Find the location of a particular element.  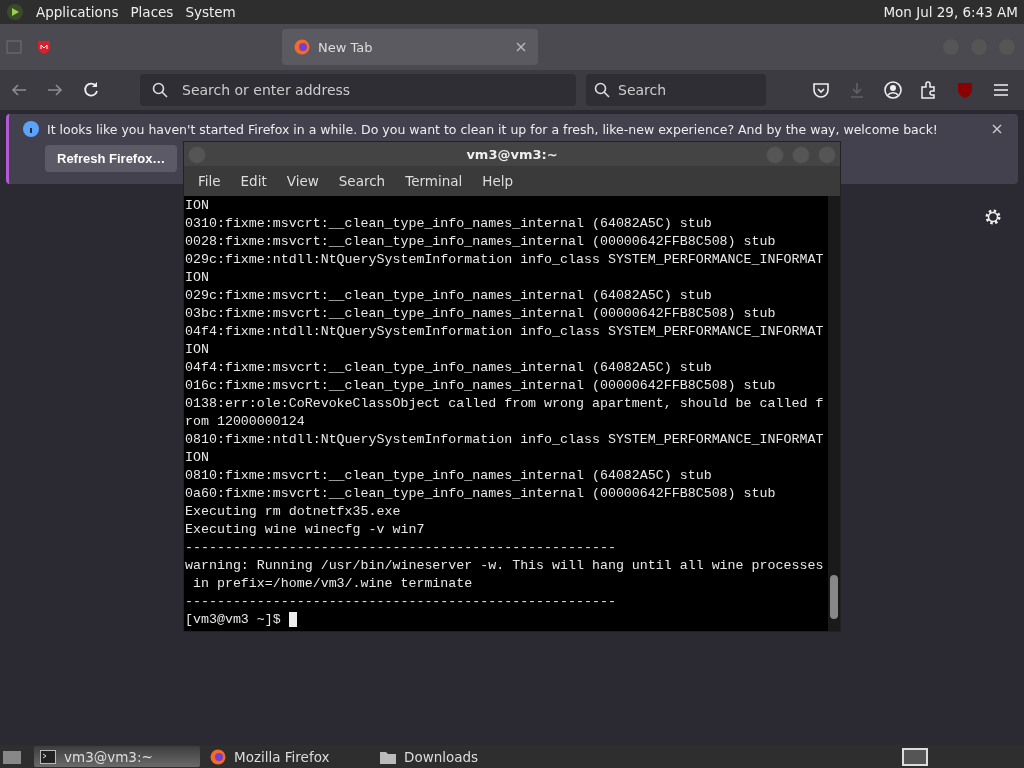

scrollbar-thumb is located at coordinates (834, 597).